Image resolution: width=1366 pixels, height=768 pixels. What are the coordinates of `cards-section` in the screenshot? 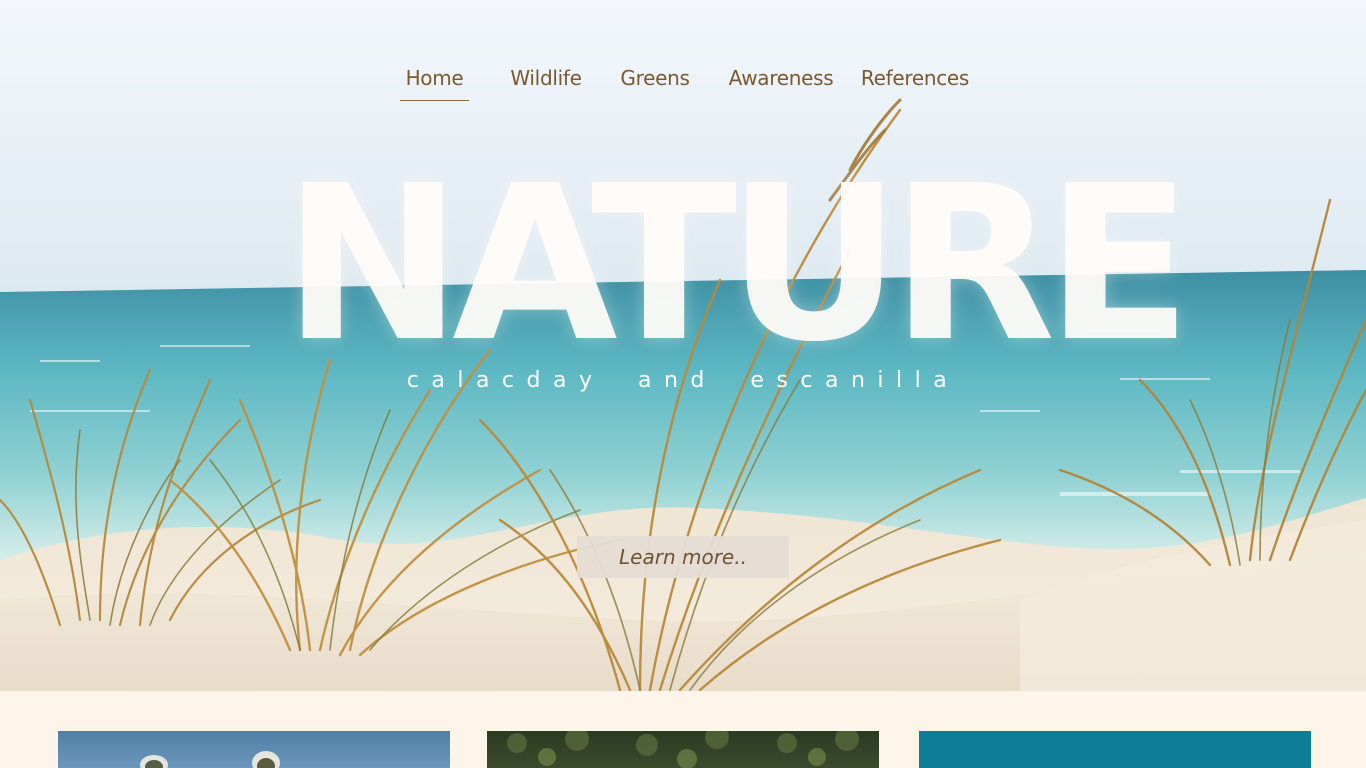 It's located at (683, 729).